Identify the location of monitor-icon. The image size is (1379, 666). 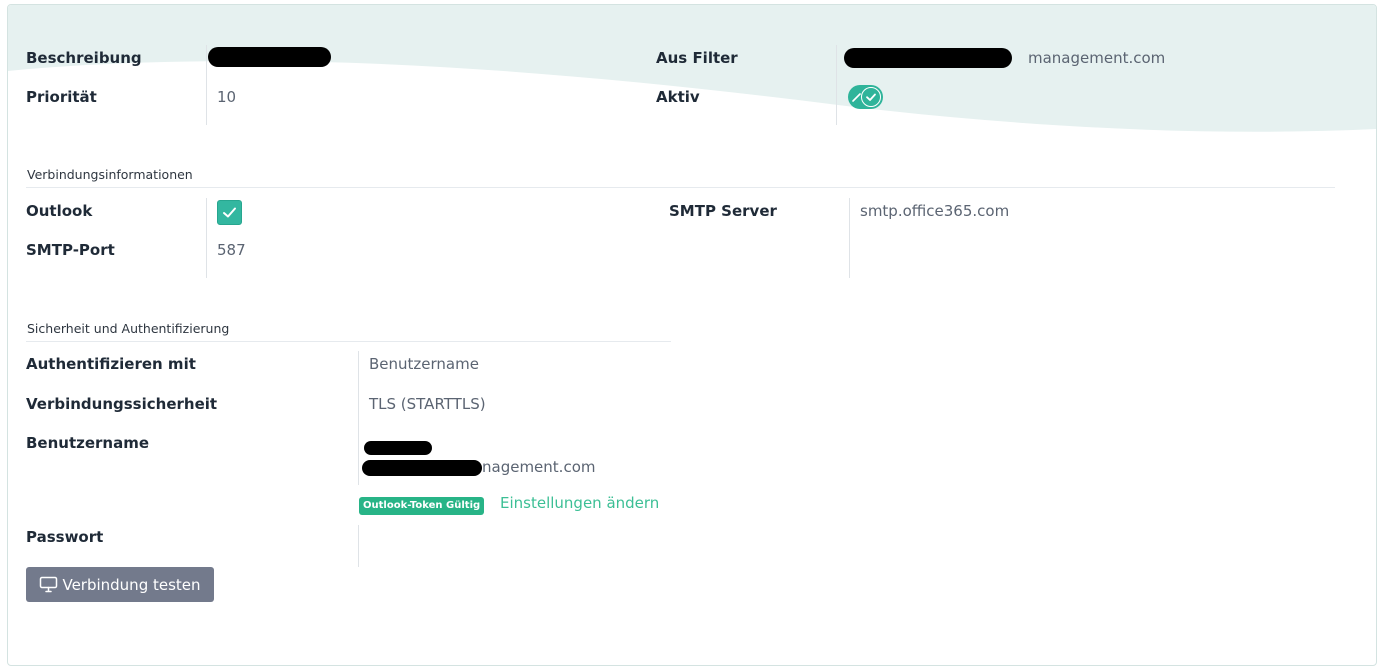
(49, 584).